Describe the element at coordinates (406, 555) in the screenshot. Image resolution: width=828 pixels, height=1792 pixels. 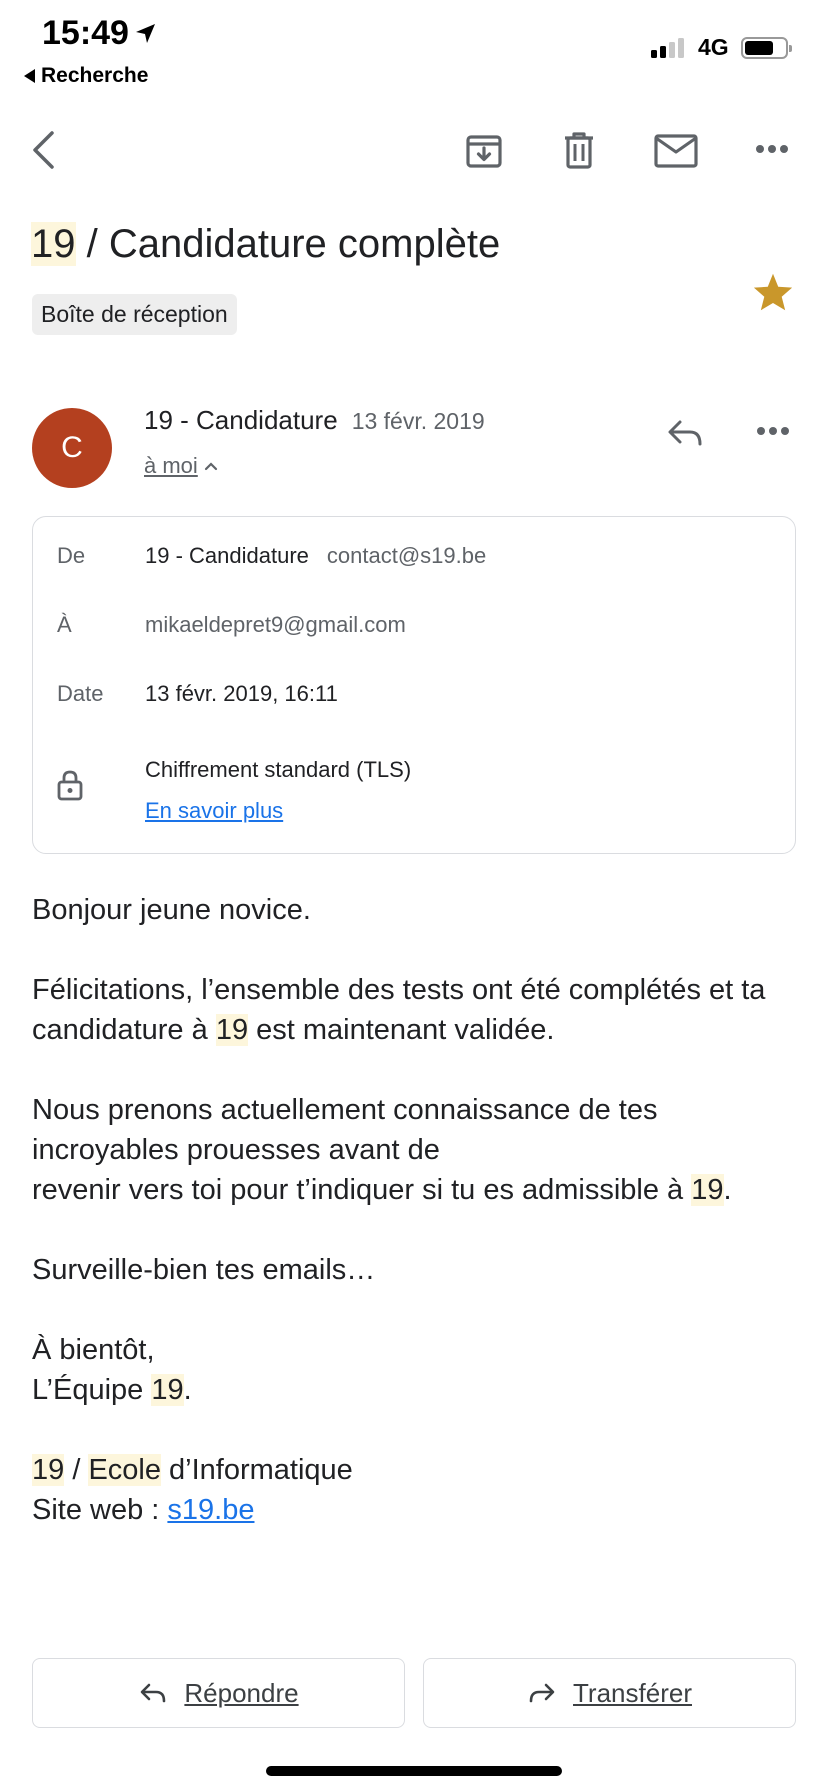
I see `from-email: contact@s19.be` at that location.